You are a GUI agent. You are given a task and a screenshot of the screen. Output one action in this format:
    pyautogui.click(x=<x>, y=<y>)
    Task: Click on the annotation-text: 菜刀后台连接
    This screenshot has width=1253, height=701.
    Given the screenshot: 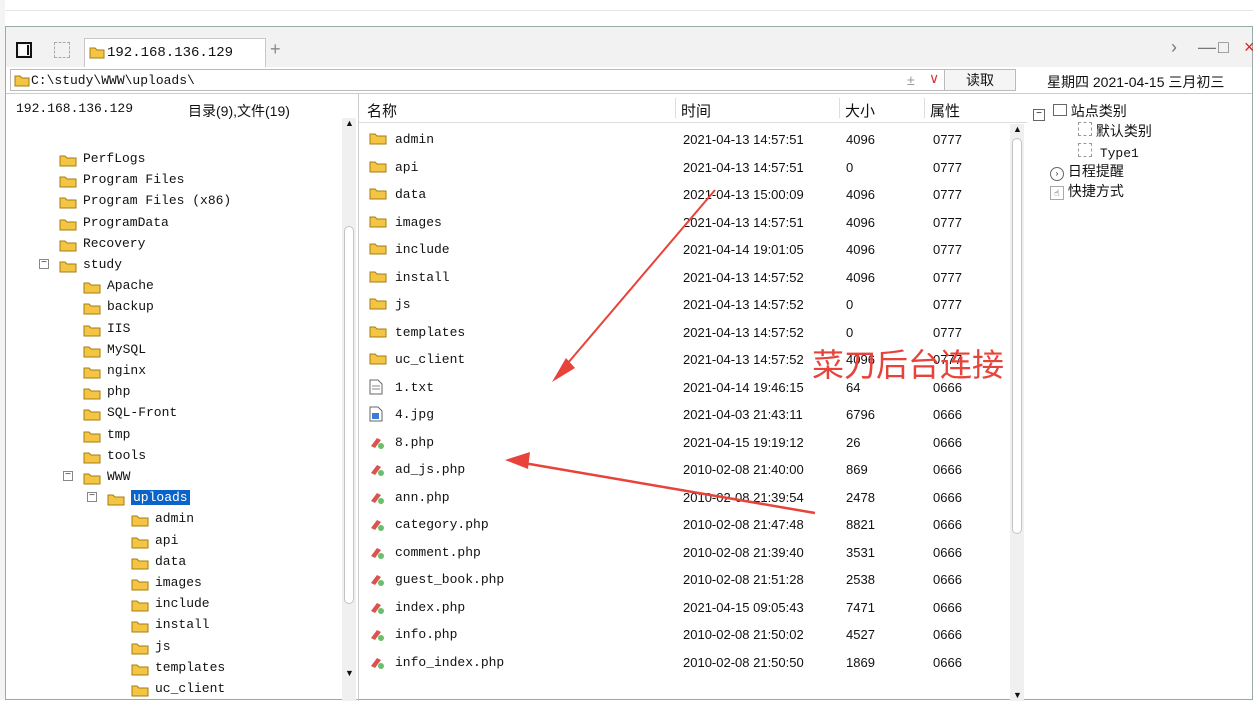 What is the action you would take?
    pyautogui.click(x=908, y=365)
    